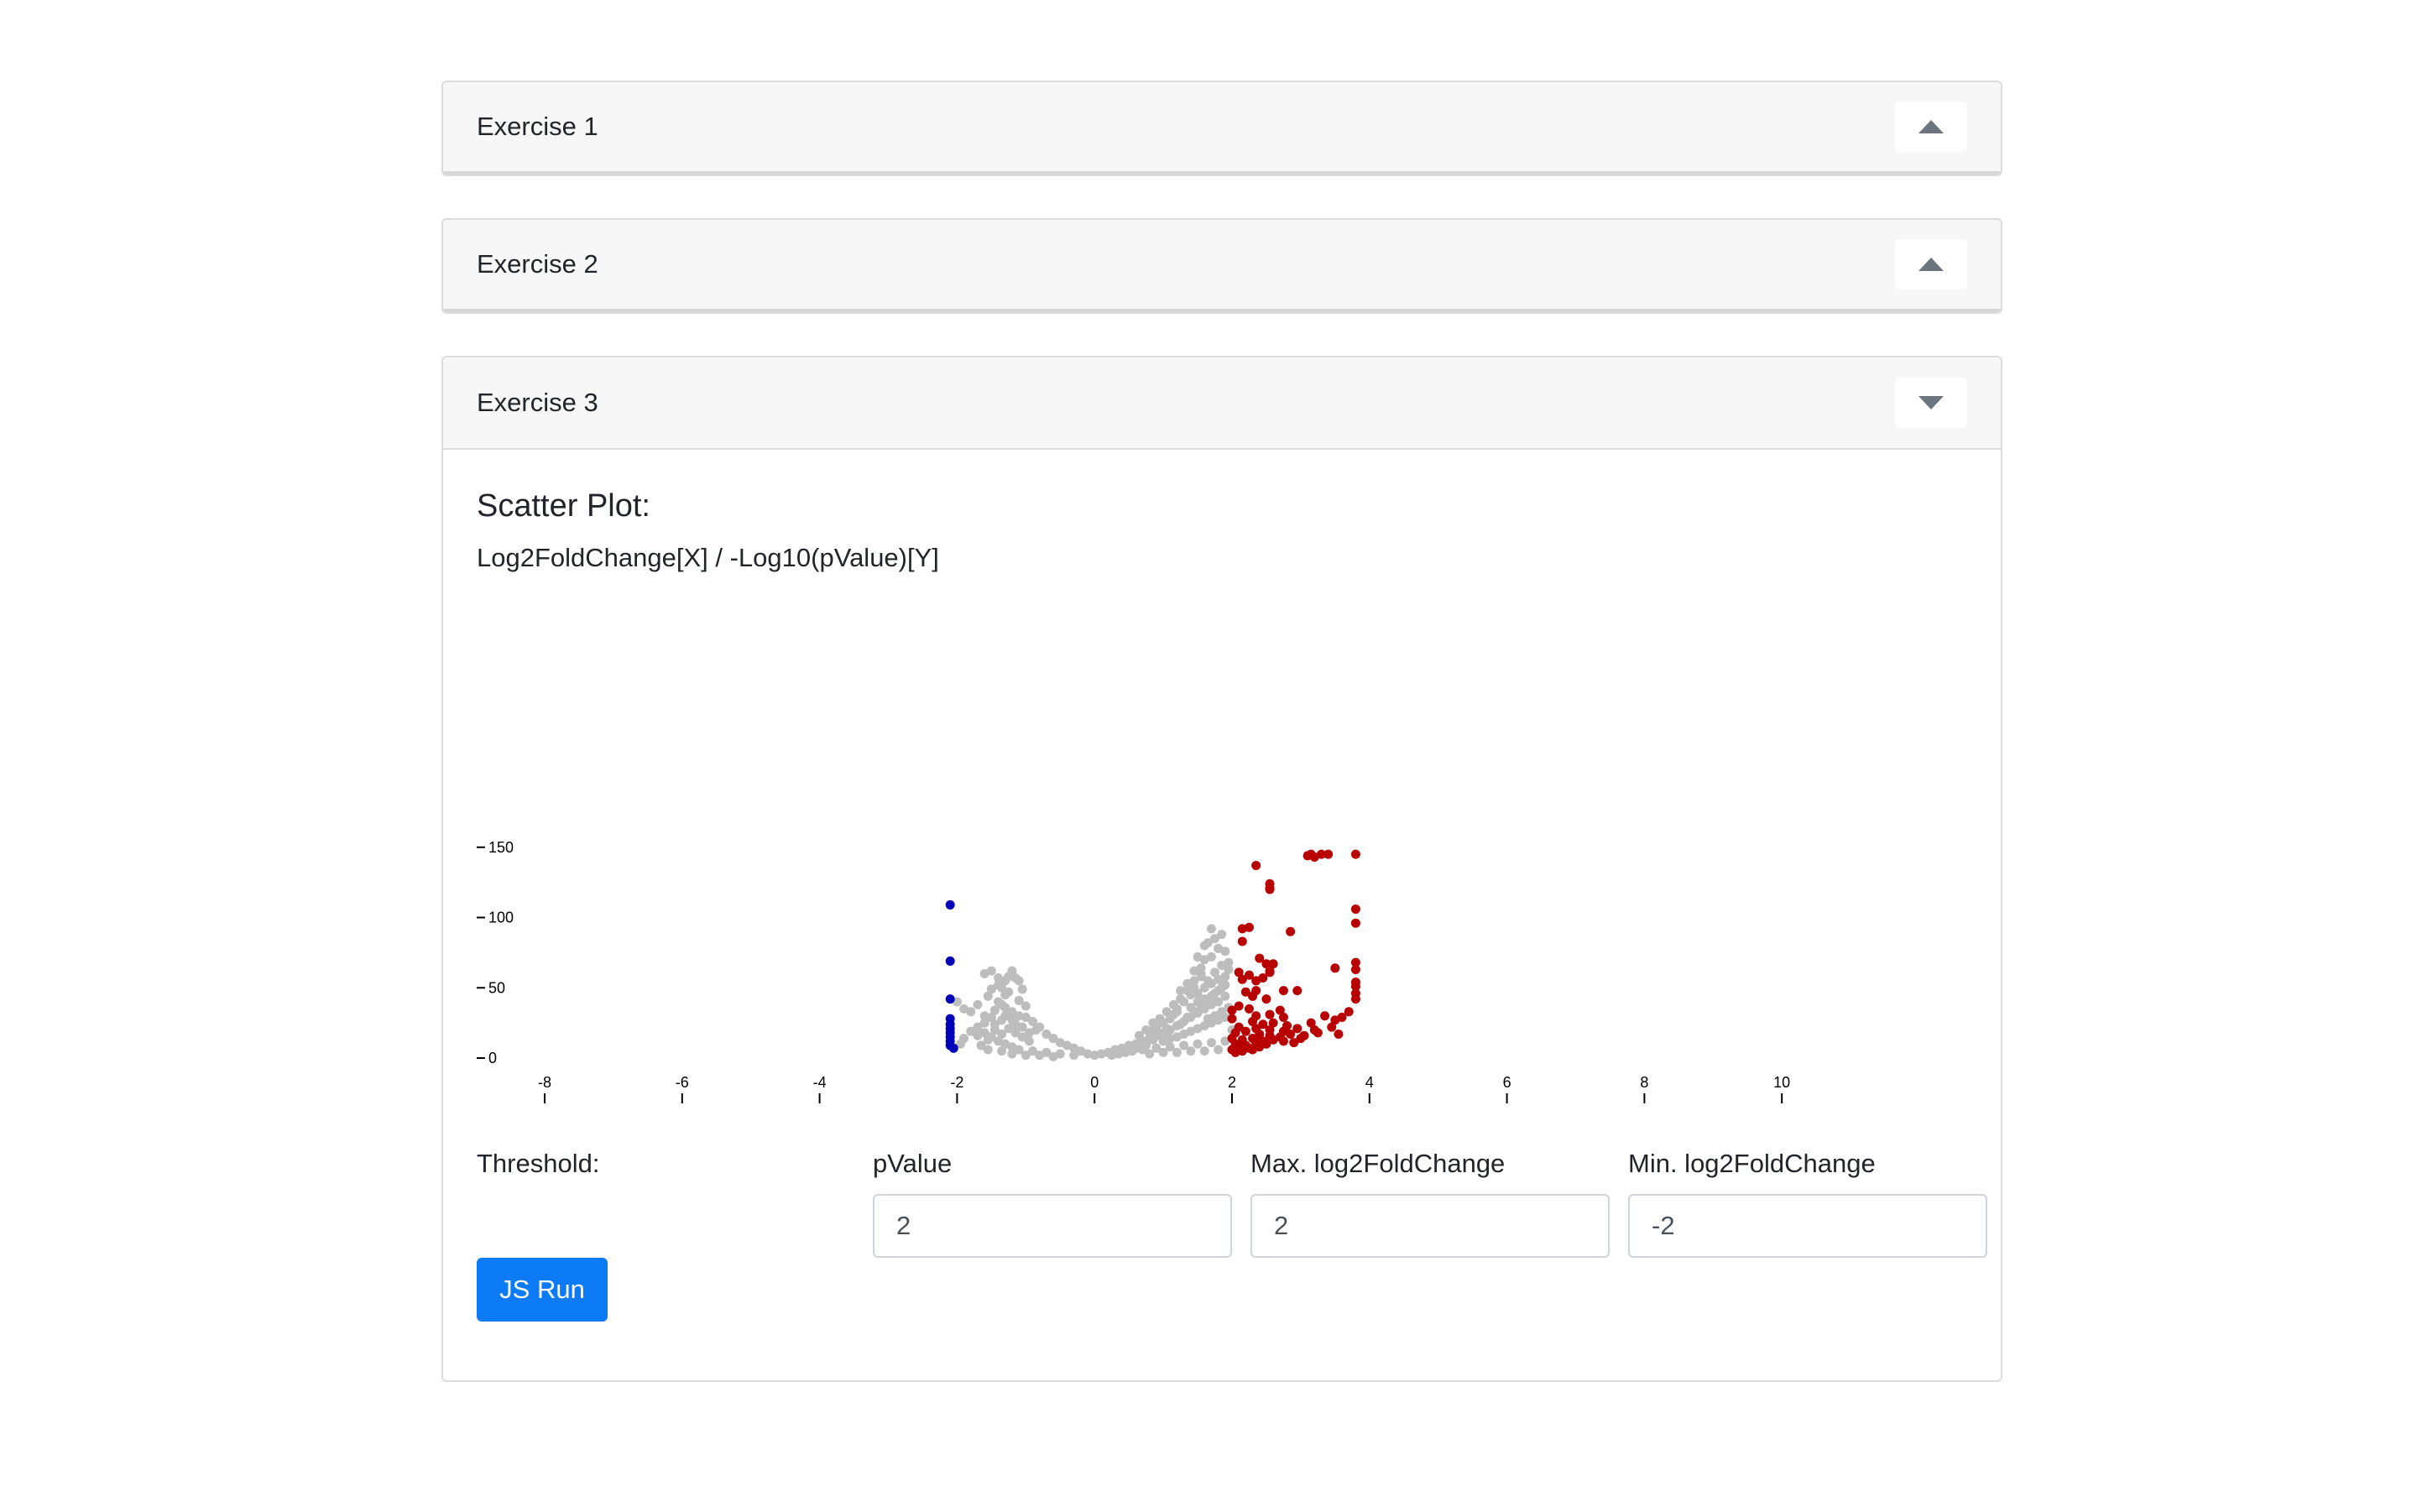 This screenshot has width=2417, height=1512. What do you see at coordinates (537, 264) in the screenshot?
I see `exercise-2-title: Exercise 2` at bounding box center [537, 264].